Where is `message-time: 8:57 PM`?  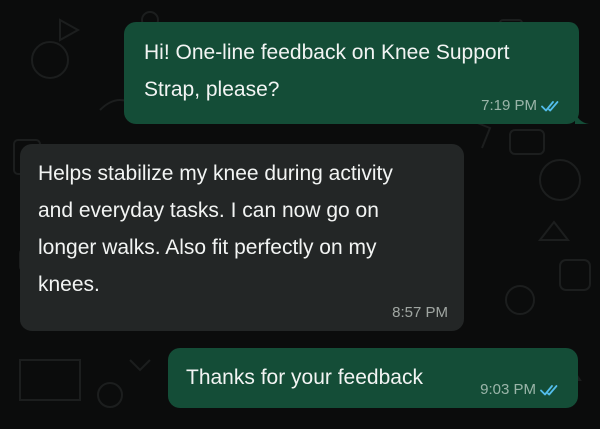 message-time: 8:57 PM is located at coordinates (420, 312).